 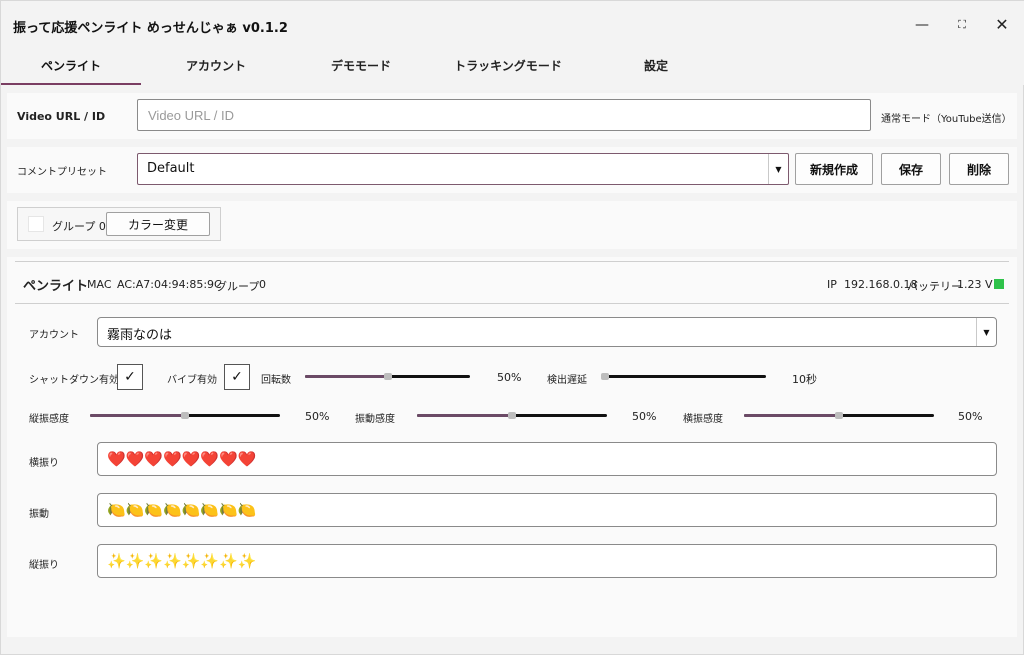 I want to click on divider-header, so click(x=512, y=303).